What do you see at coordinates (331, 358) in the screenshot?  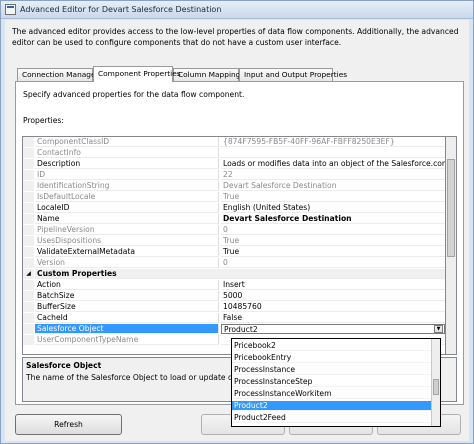 I see `dropdown-option: PricebookEntry` at bounding box center [331, 358].